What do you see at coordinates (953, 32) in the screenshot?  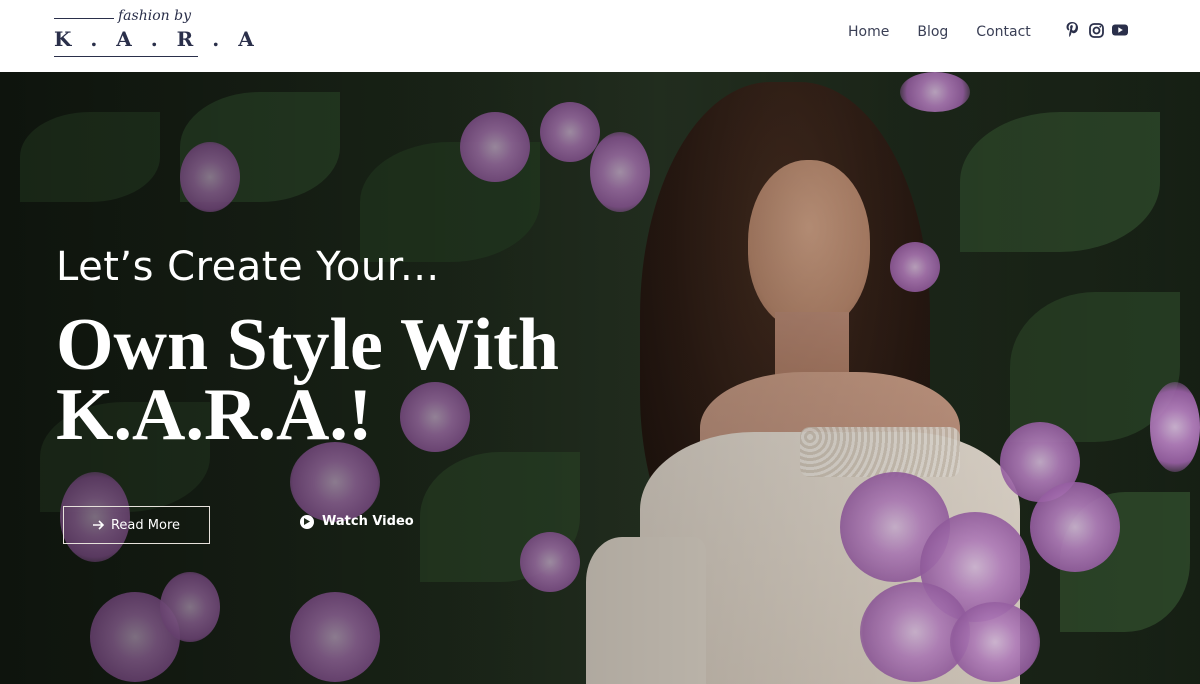 I see `main-nav: Home Blog Contact` at bounding box center [953, 32].